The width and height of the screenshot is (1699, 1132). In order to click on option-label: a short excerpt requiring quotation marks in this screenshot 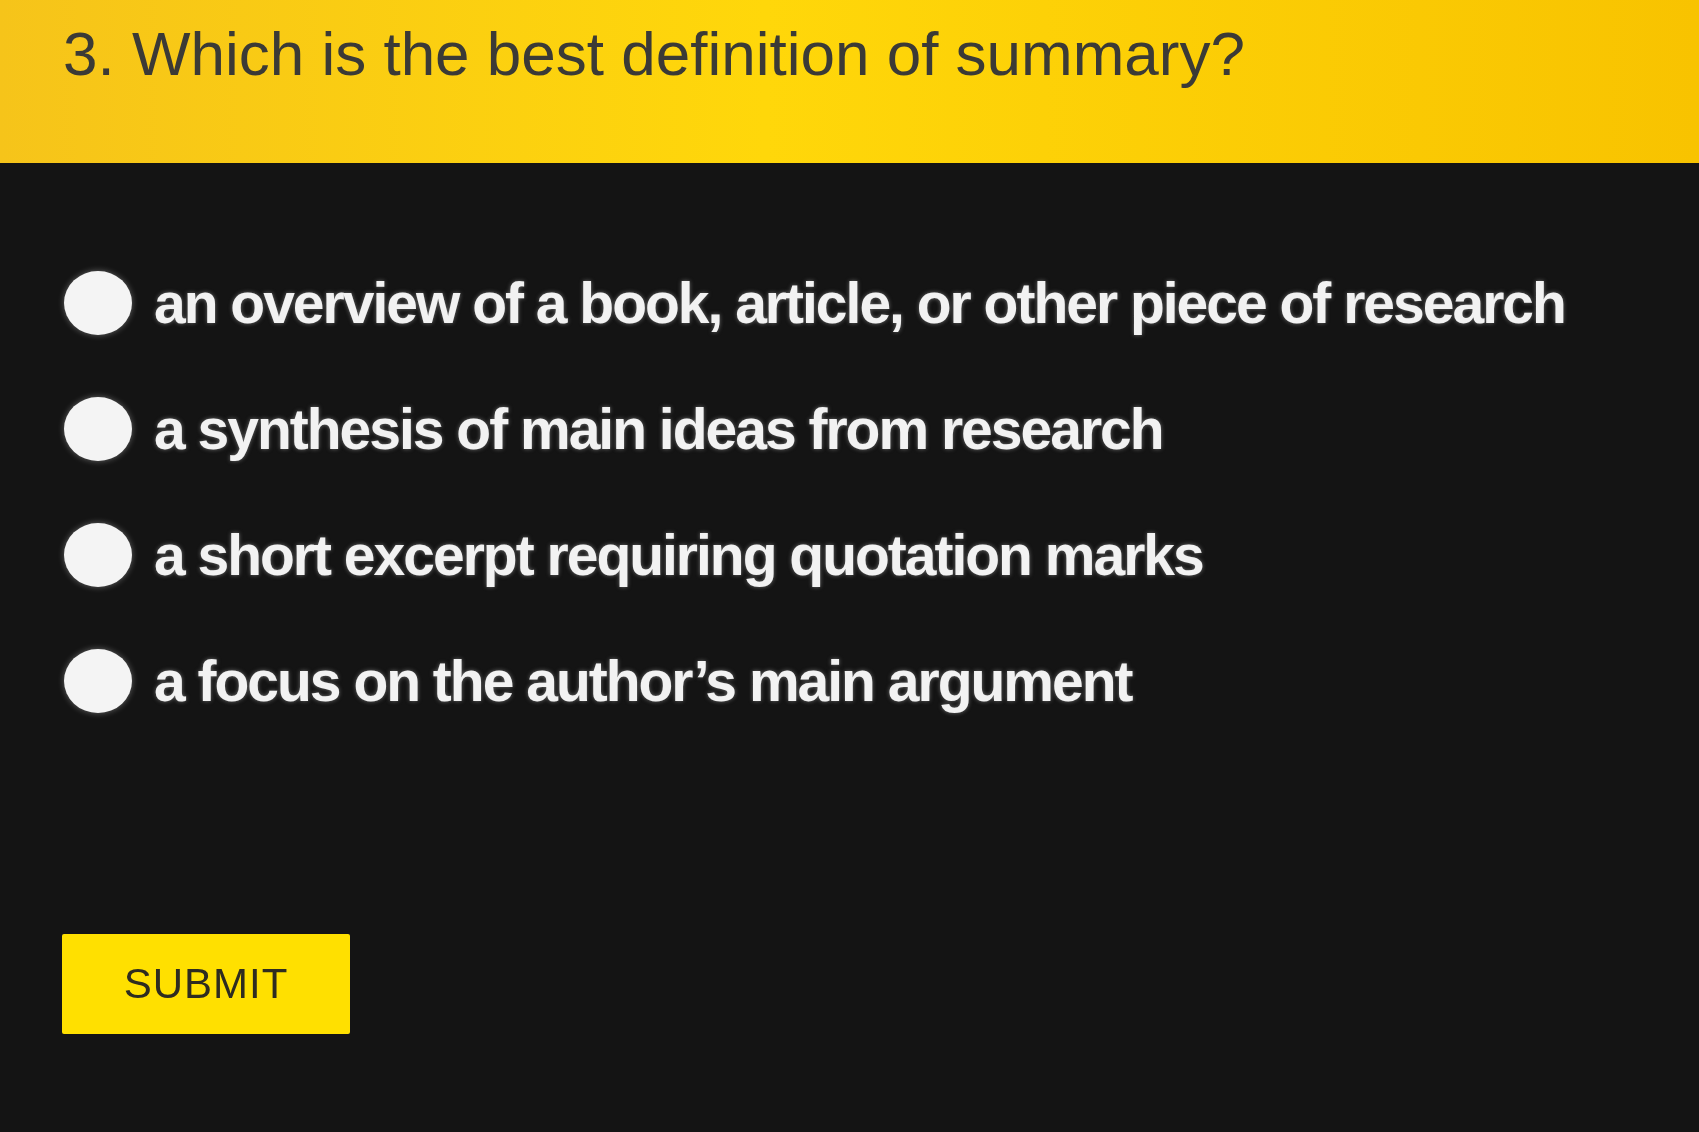, I will do `click(678, 555)`.